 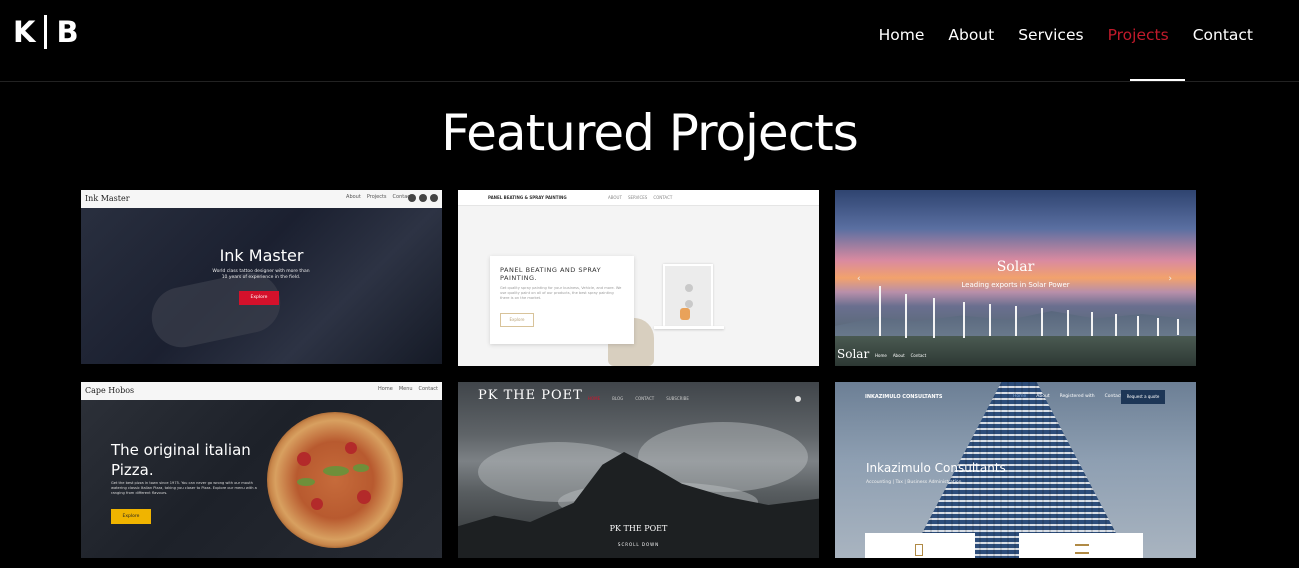 What do you see at coordinates (110, 390) in the screenshot?
I see `preview-brand: Cape Hobos` at bounding box center [110, 390].